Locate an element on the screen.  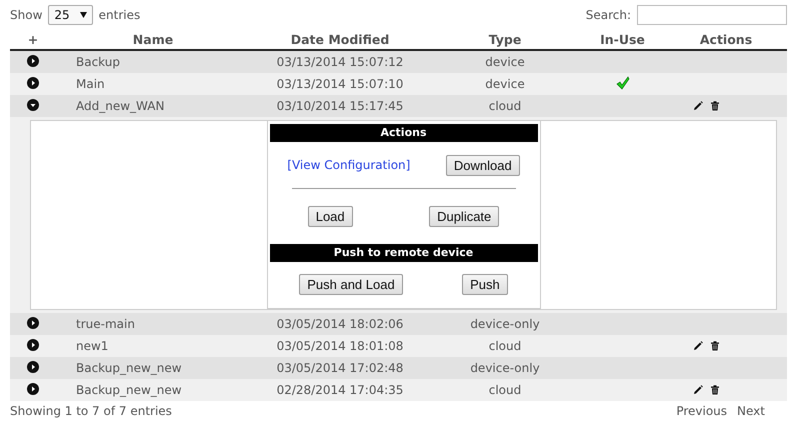
pager-link: Previous is located at coordinates (702, 411).